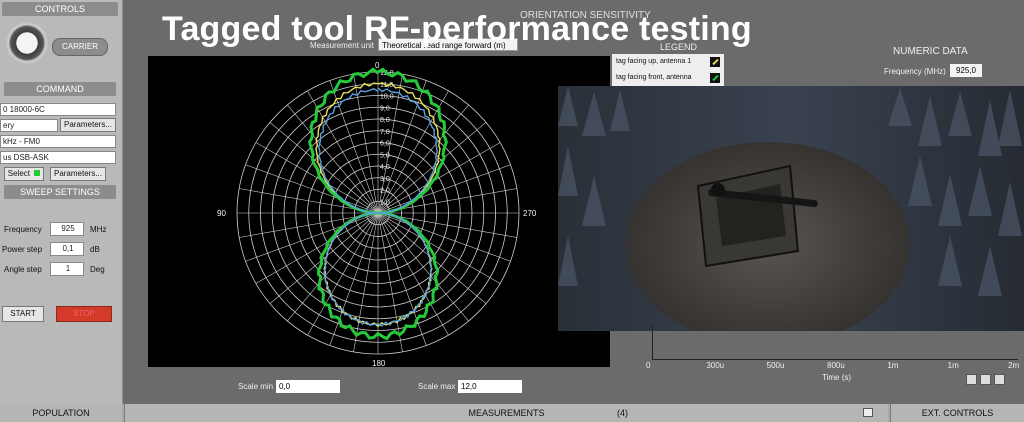 This screenshot has width=1024, height=422. I want to click on frequency-unit: MHz, so click(98, 229).